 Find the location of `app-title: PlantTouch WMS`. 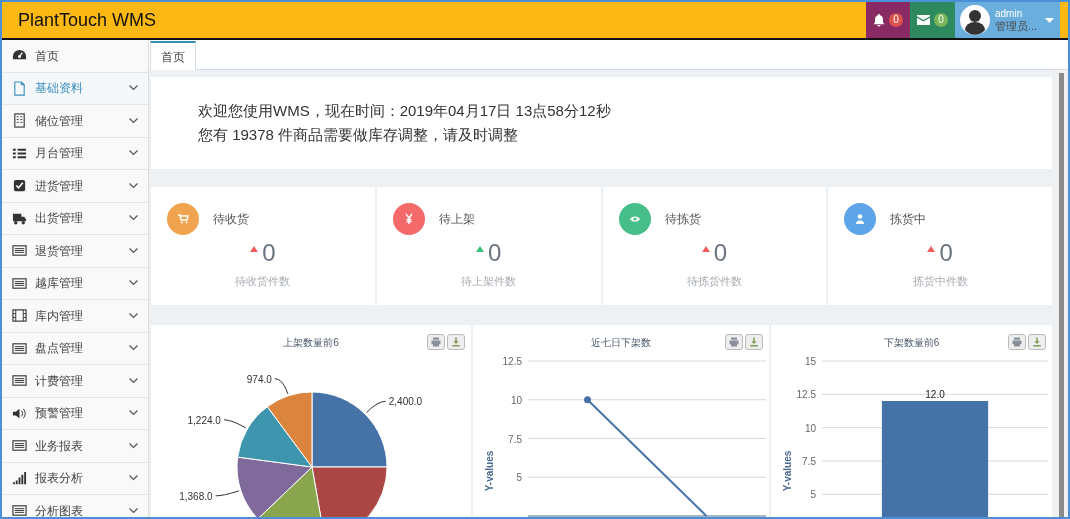

app-title: PlantTouch WMS is located at coordinates (87, 20).